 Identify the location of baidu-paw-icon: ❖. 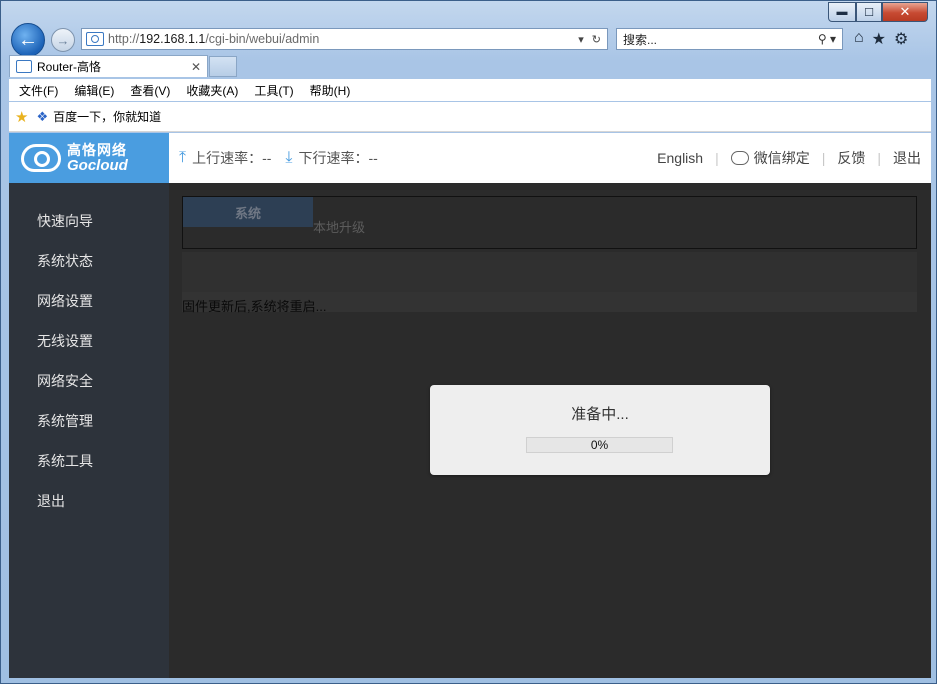
(42, 116).